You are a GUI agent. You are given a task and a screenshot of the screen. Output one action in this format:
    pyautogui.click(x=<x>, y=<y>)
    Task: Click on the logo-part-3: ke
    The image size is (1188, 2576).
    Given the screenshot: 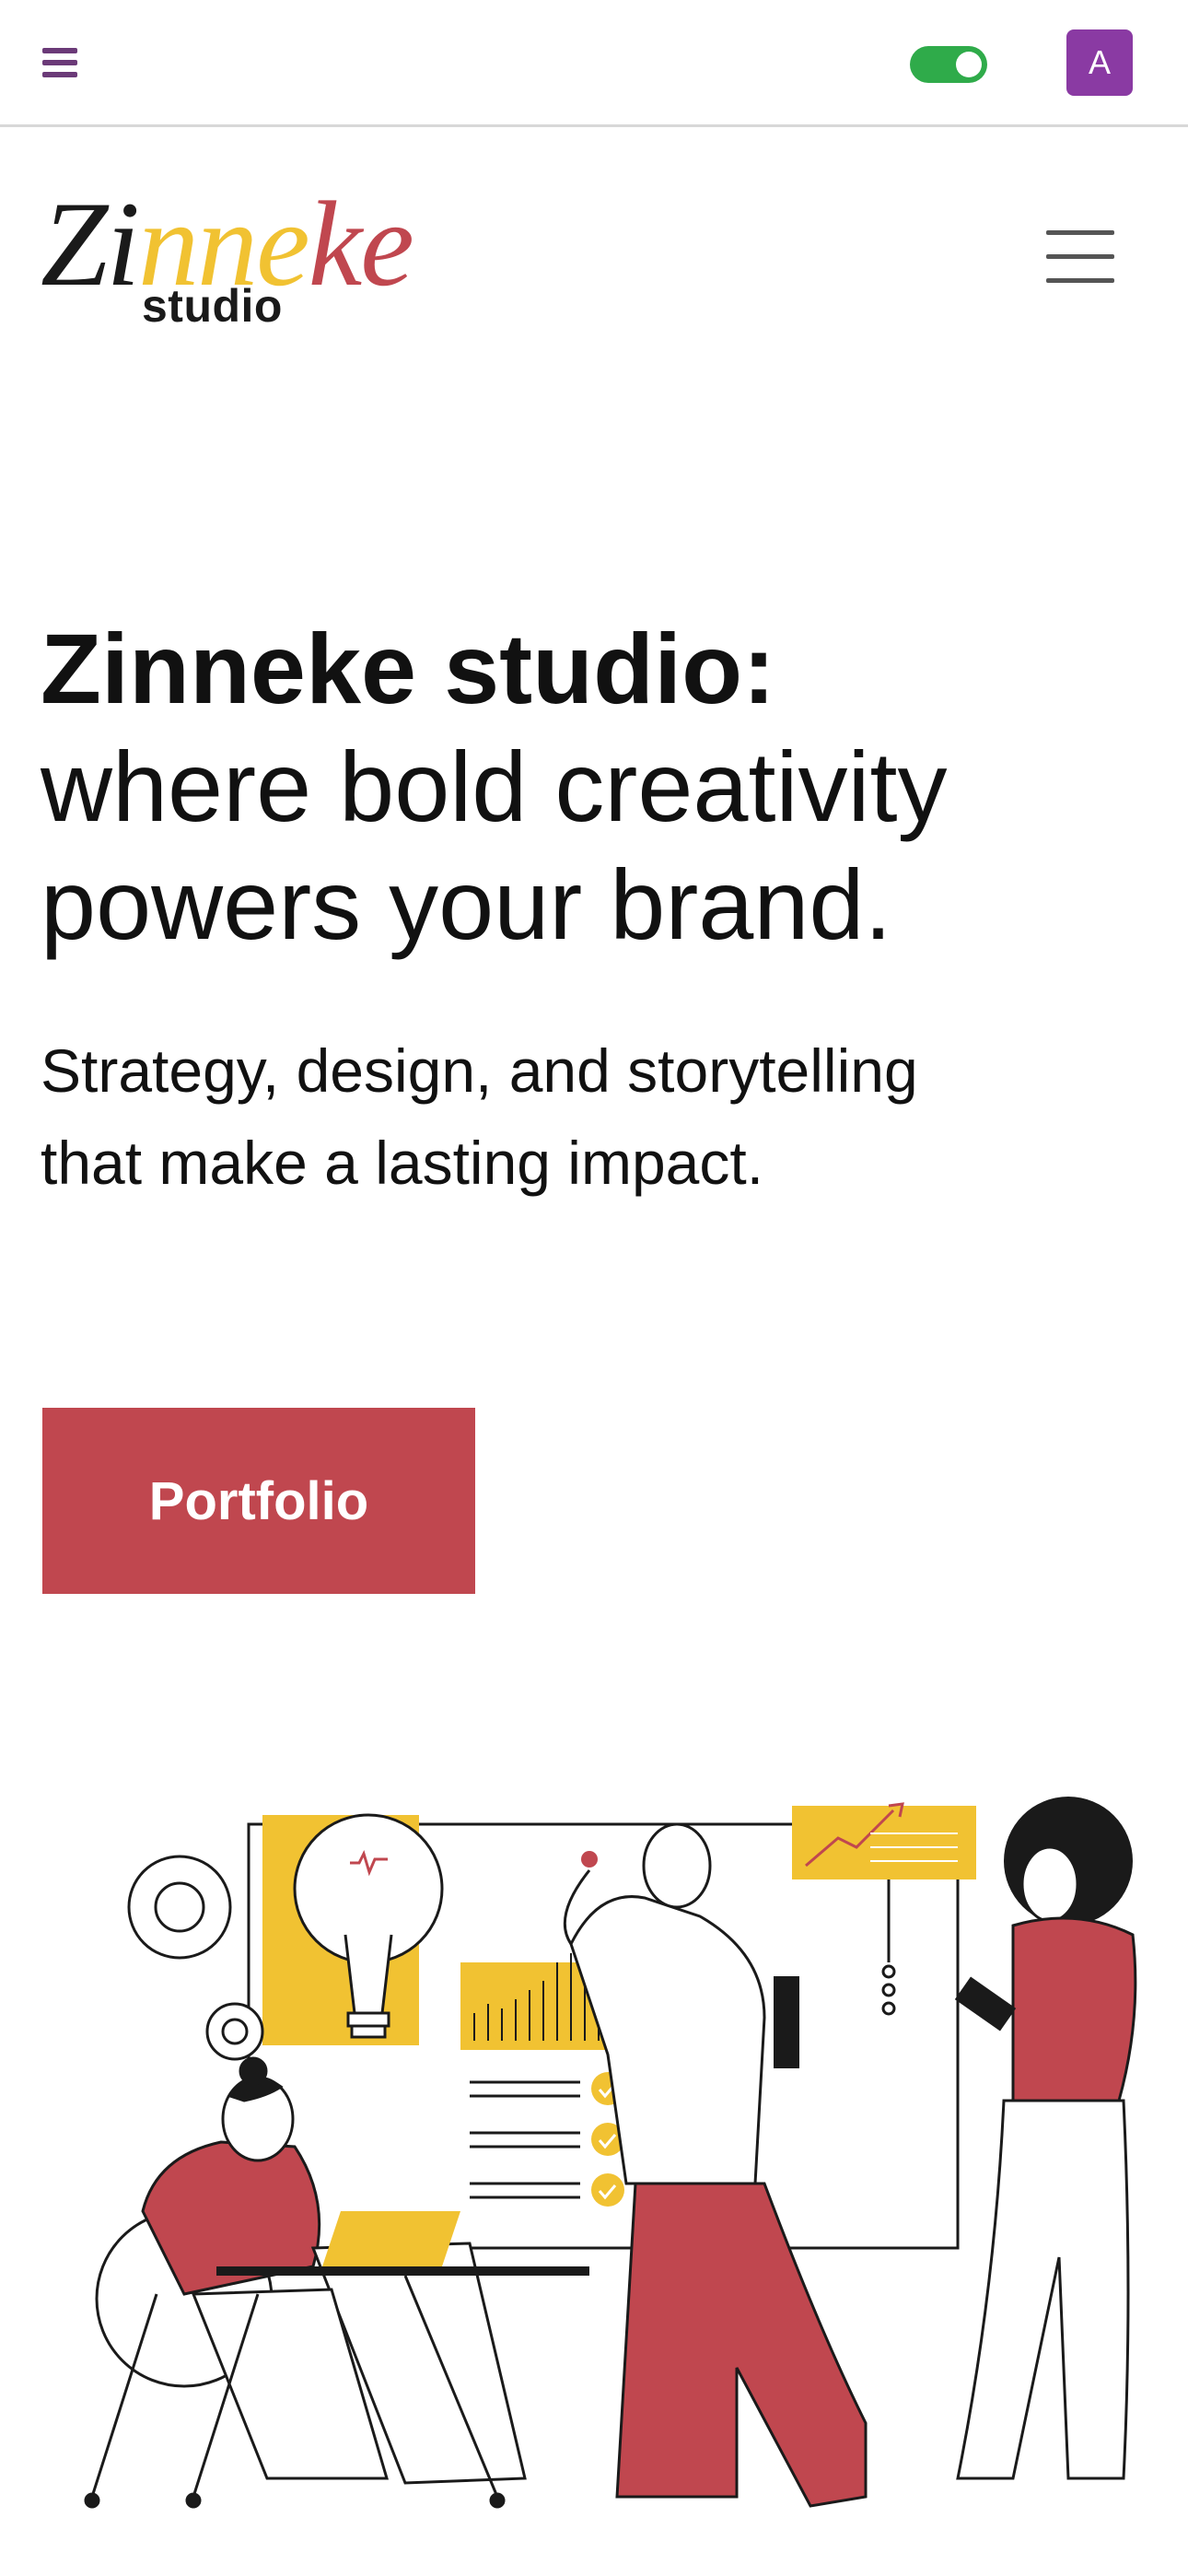 What is the action you would take?
    pyautogui.click(x=361, y=244)
    